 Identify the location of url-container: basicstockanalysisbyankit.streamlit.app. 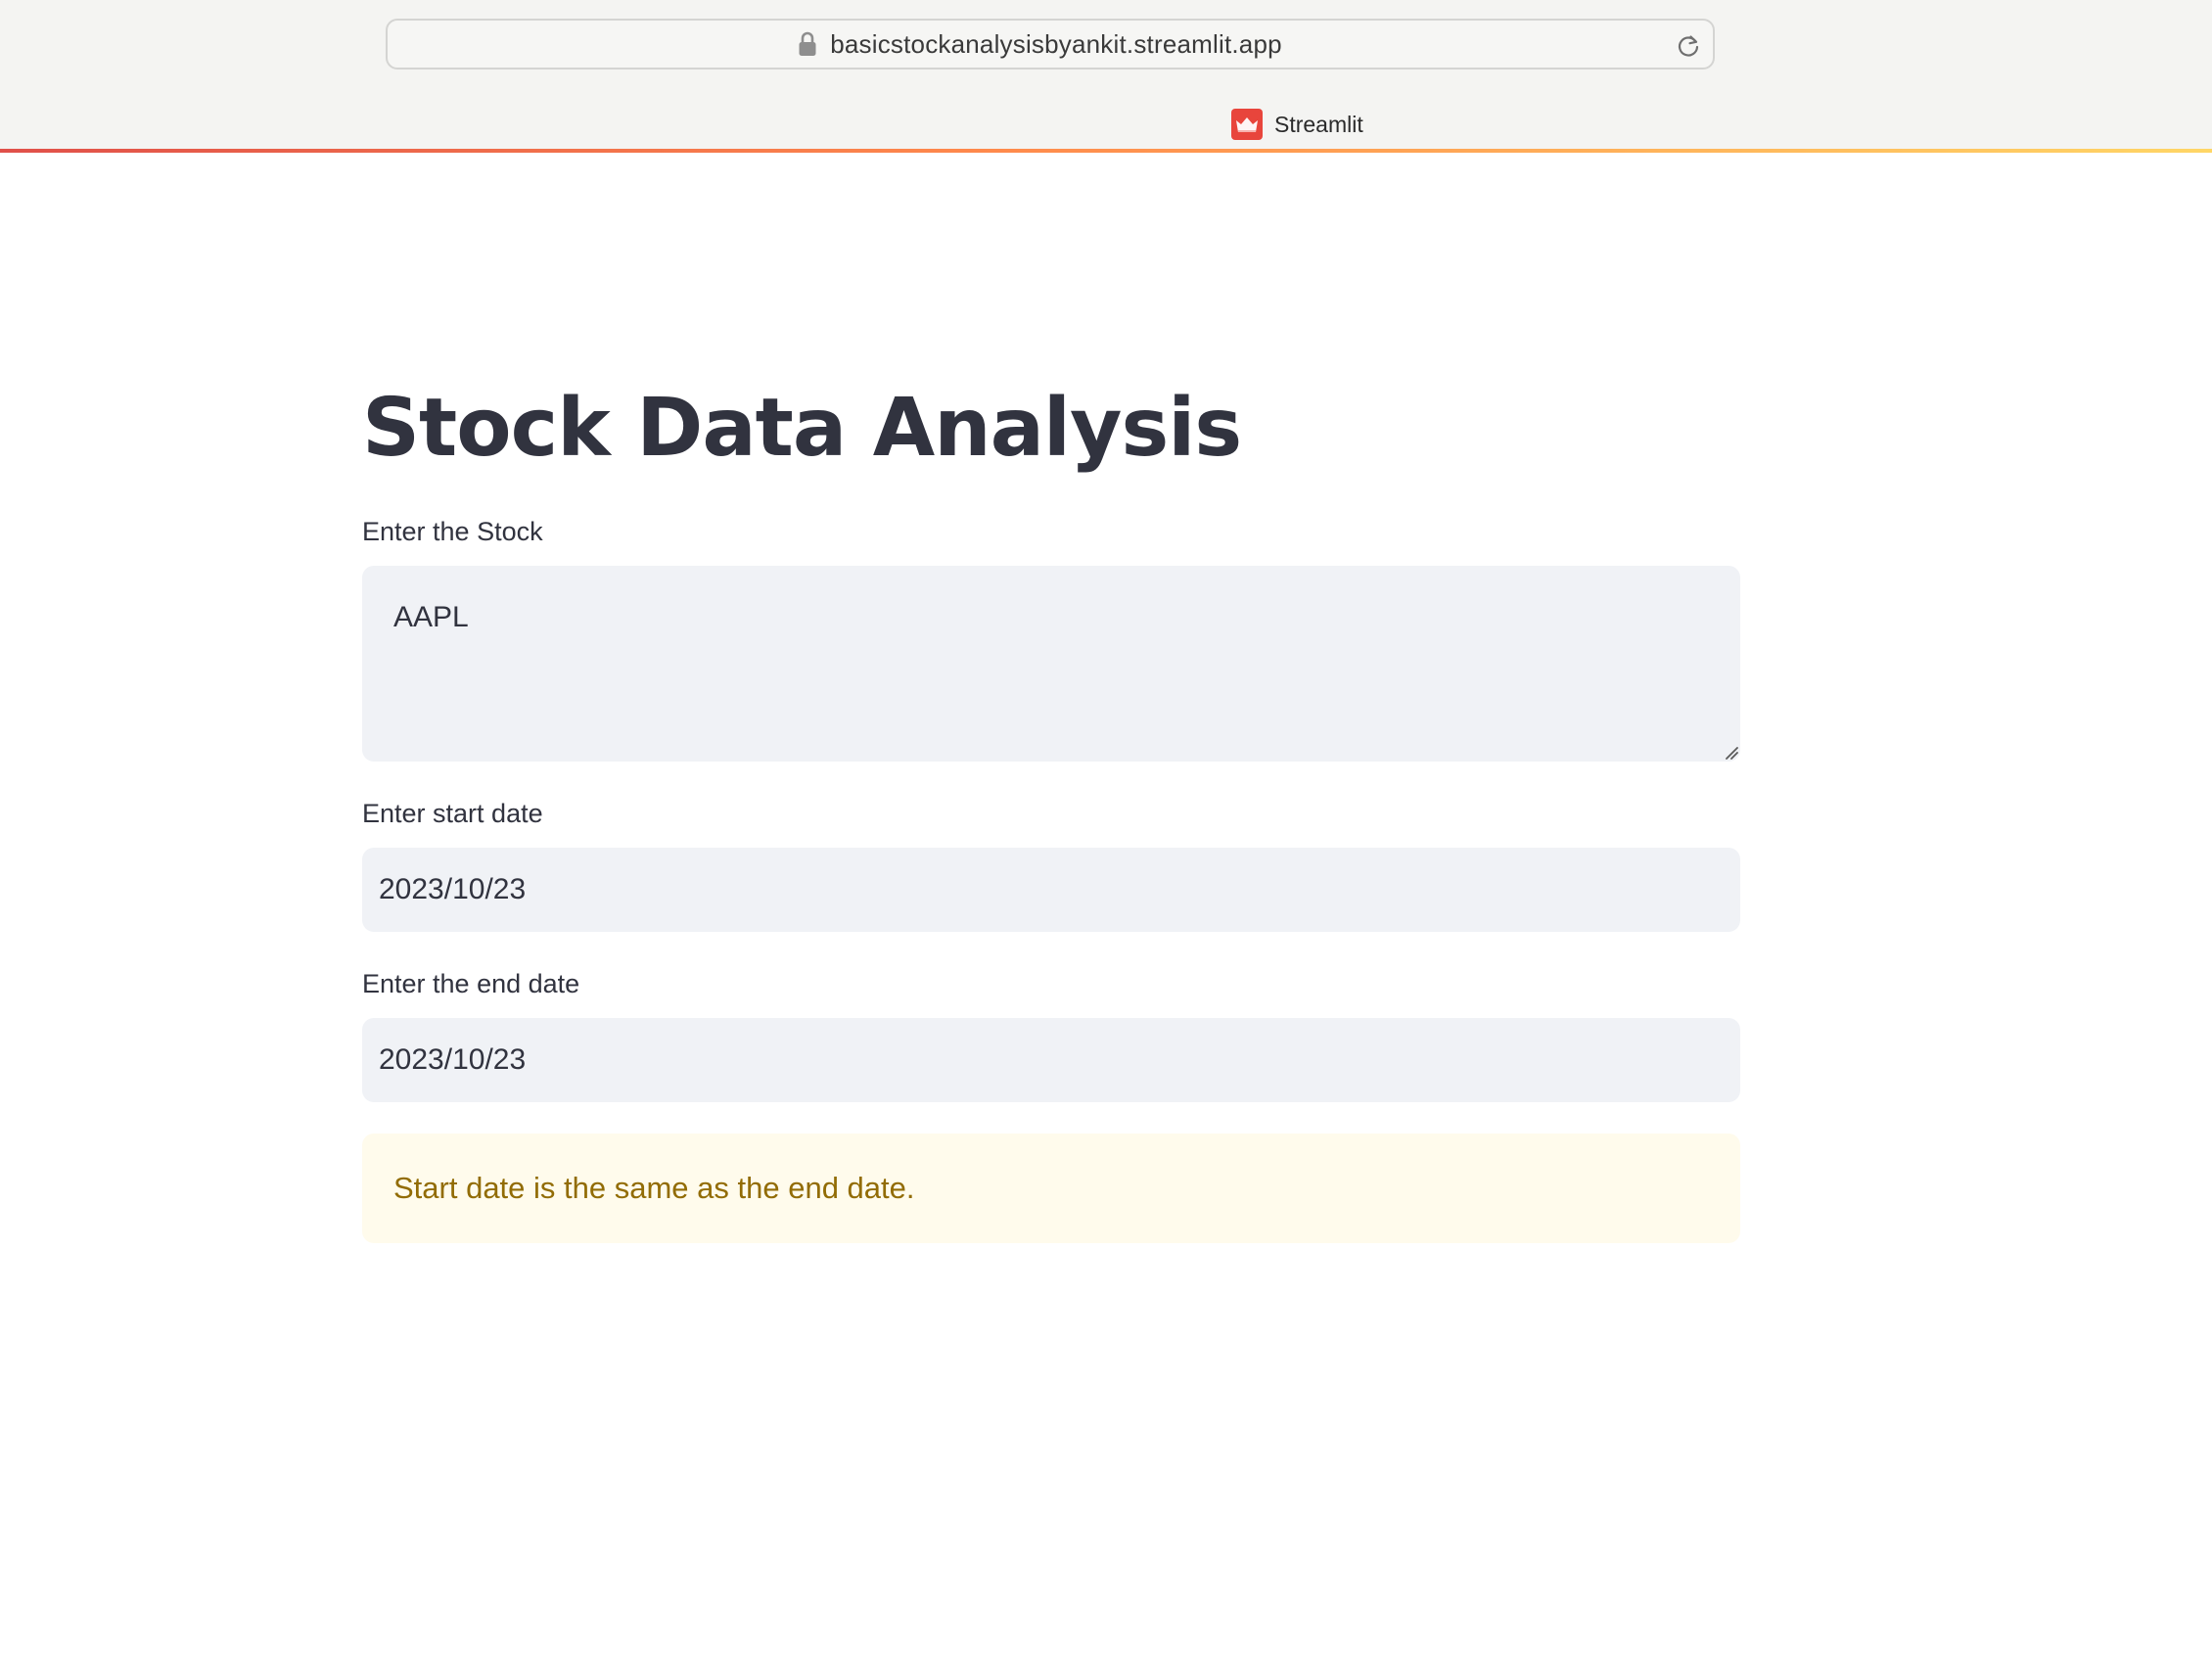
(1050, 44).